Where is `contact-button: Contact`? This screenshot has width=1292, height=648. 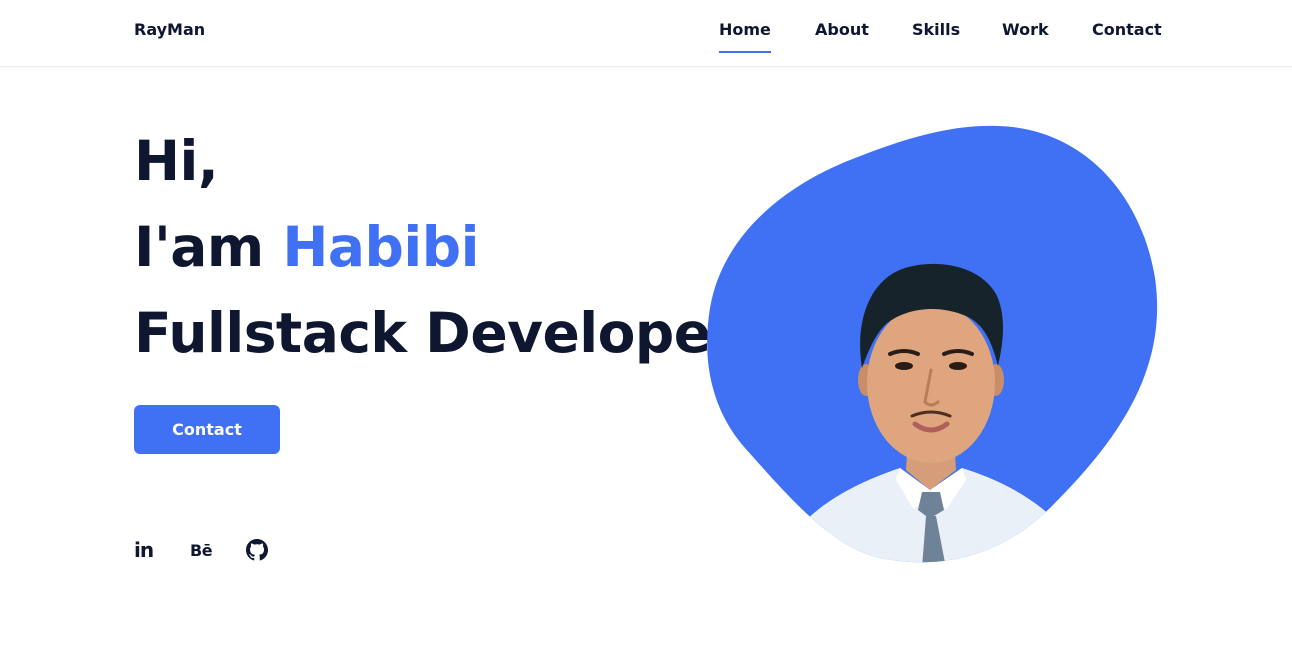 contact-button: Contact is located at coordinates (207, 429).